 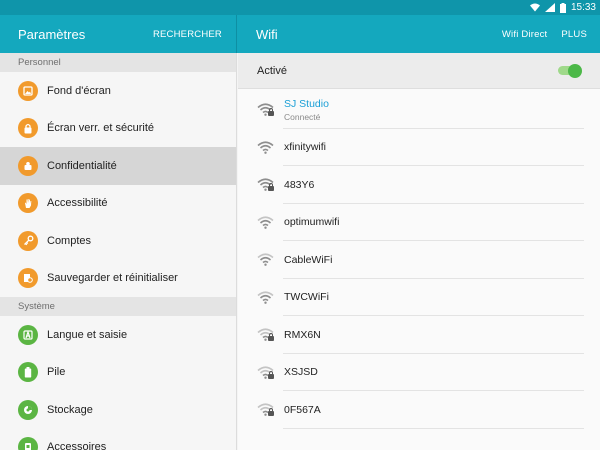 What do you see at coordinates (267, 34) in the screenshot?
I see `wifi-title: Wifi` at bounding box center [267, 34].